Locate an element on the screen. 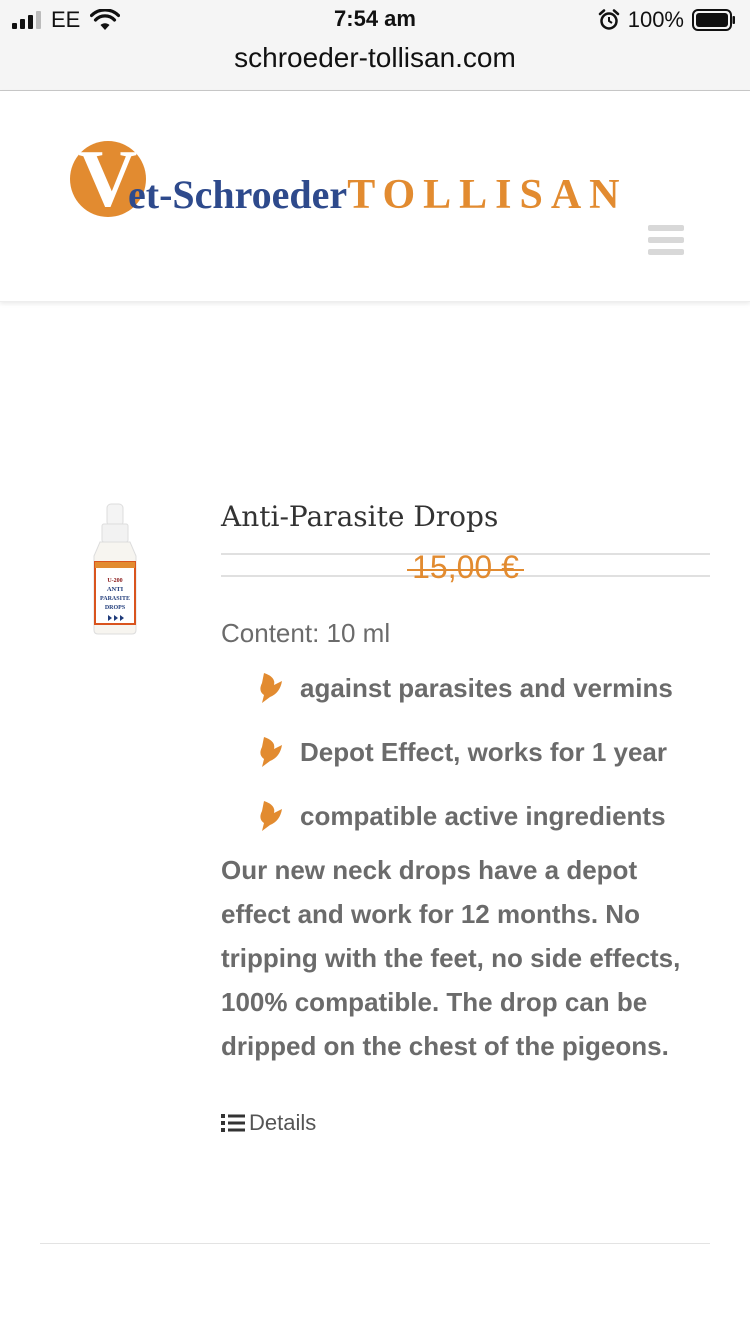 The image size is (750, 1334). logo-text-orange: TOLLISAN is located at coordinates (487, 195).